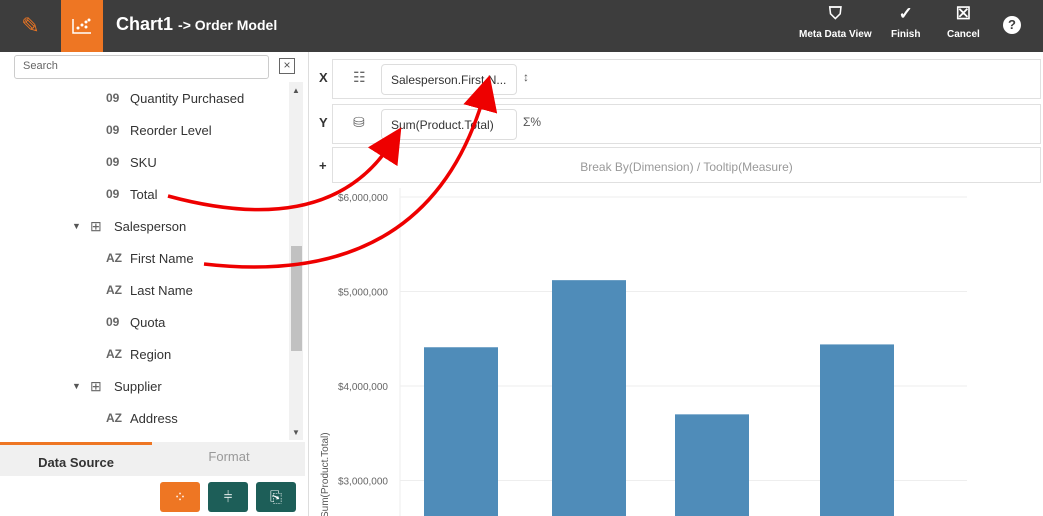  I want to click on close-box-icon: ☒, so click(963, 13).